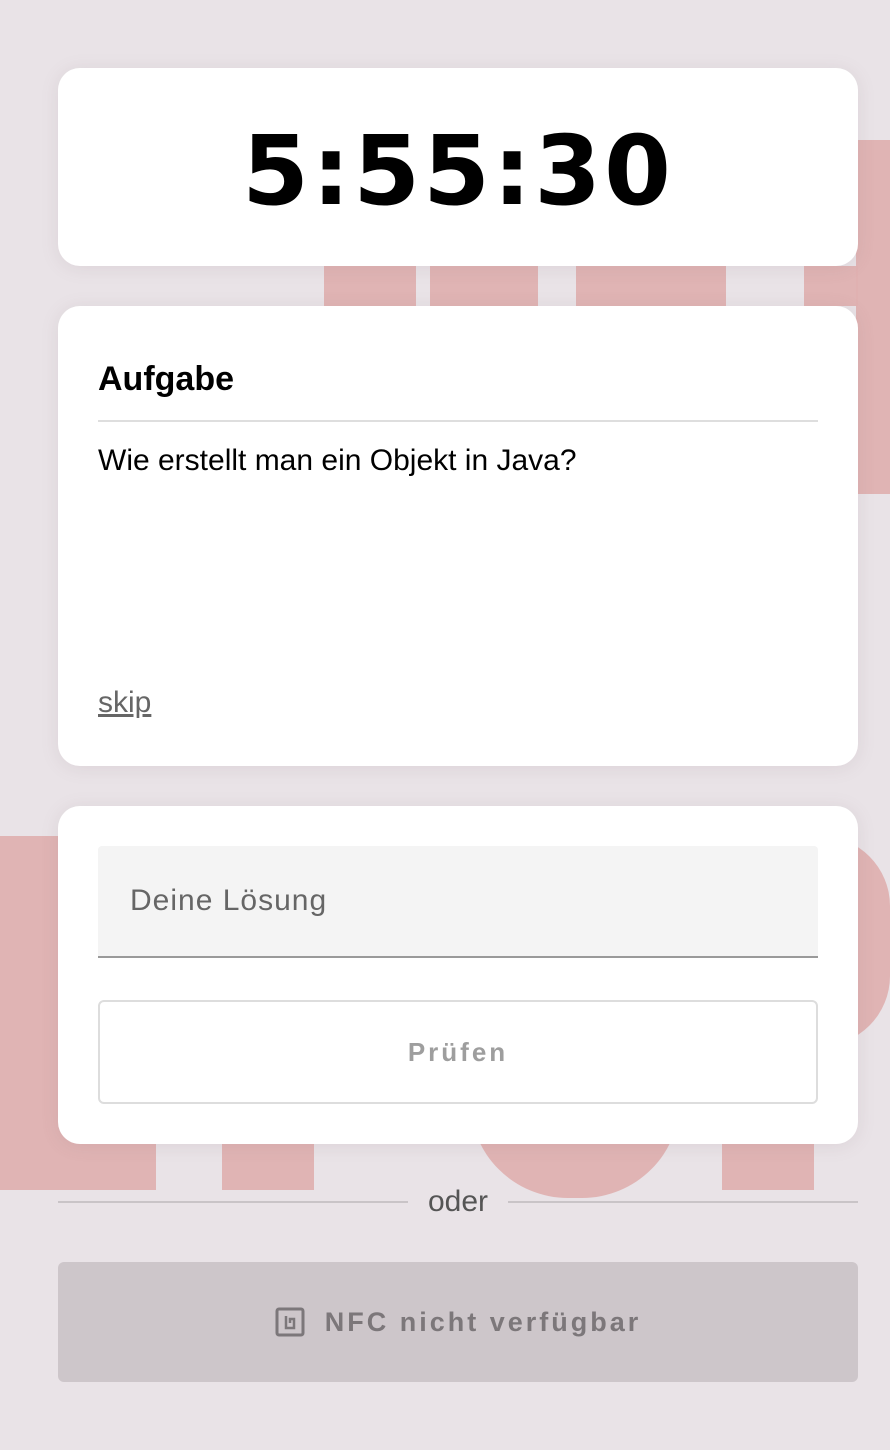 The image size is (890, 1450). I want to click on or-divider: oder, so click(458, 1202).